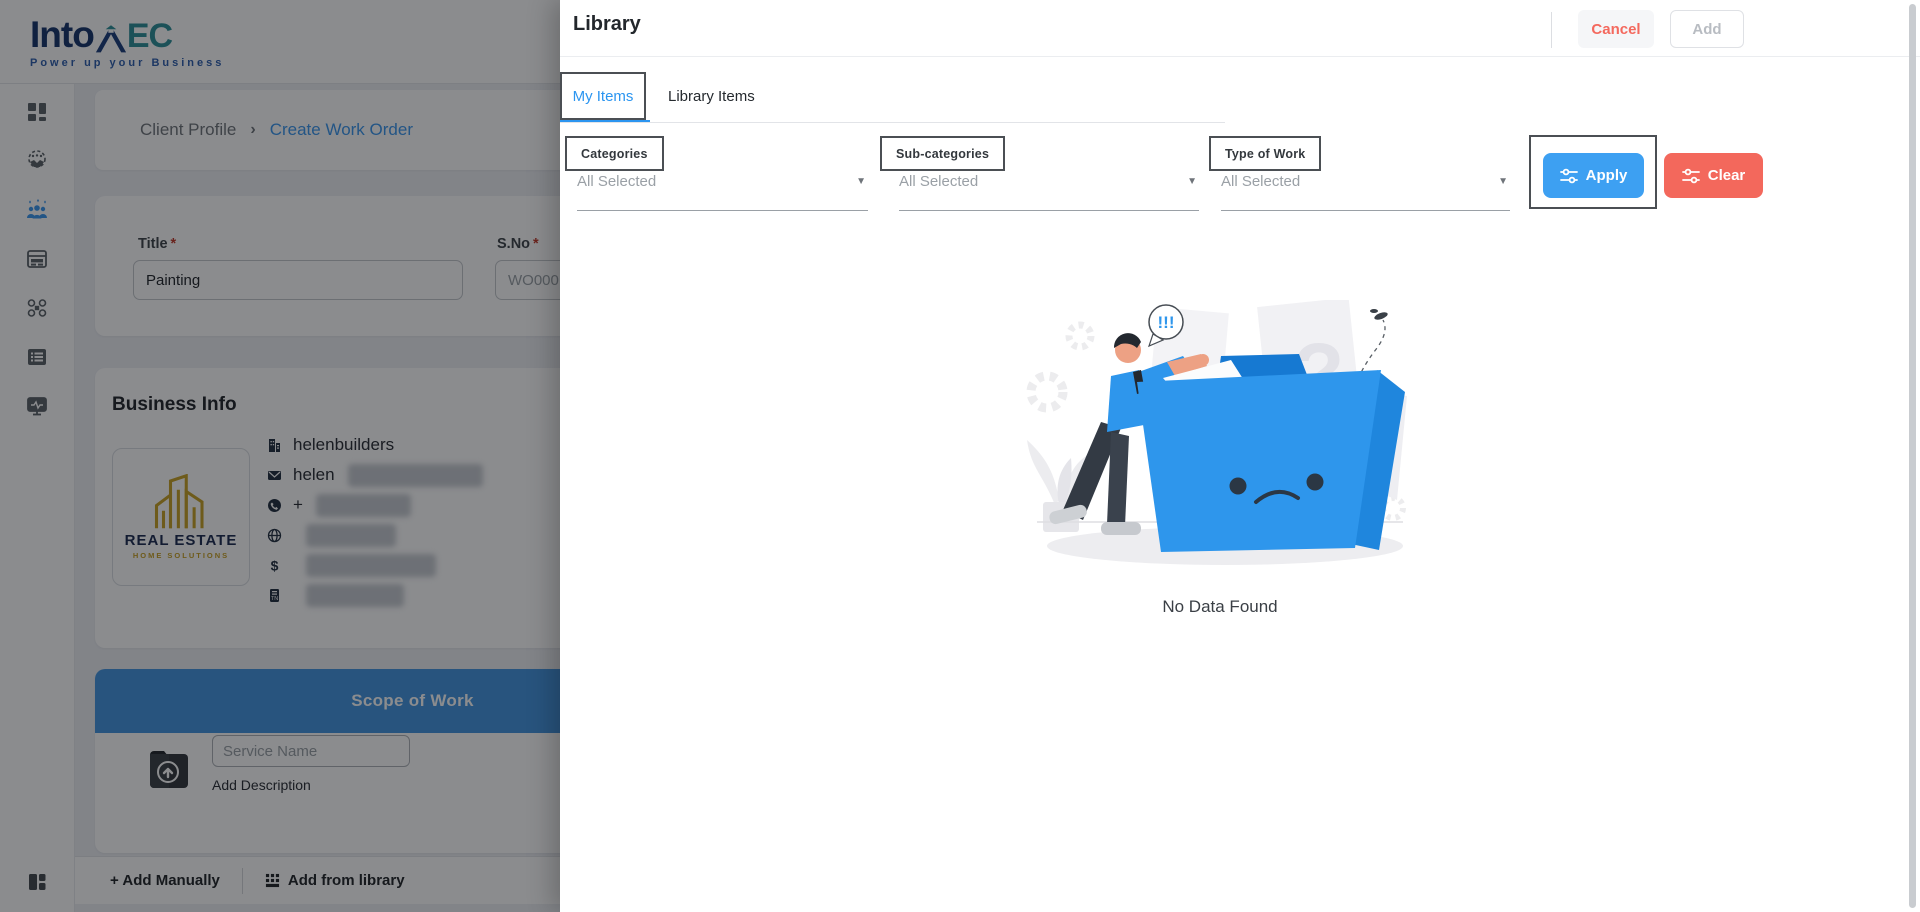 The image size is (1920, 912). Describe the element at coordinates (943, 153) in the screenshot. I see `filter-sub-categories-labelbox: Sub-categories` at that location.